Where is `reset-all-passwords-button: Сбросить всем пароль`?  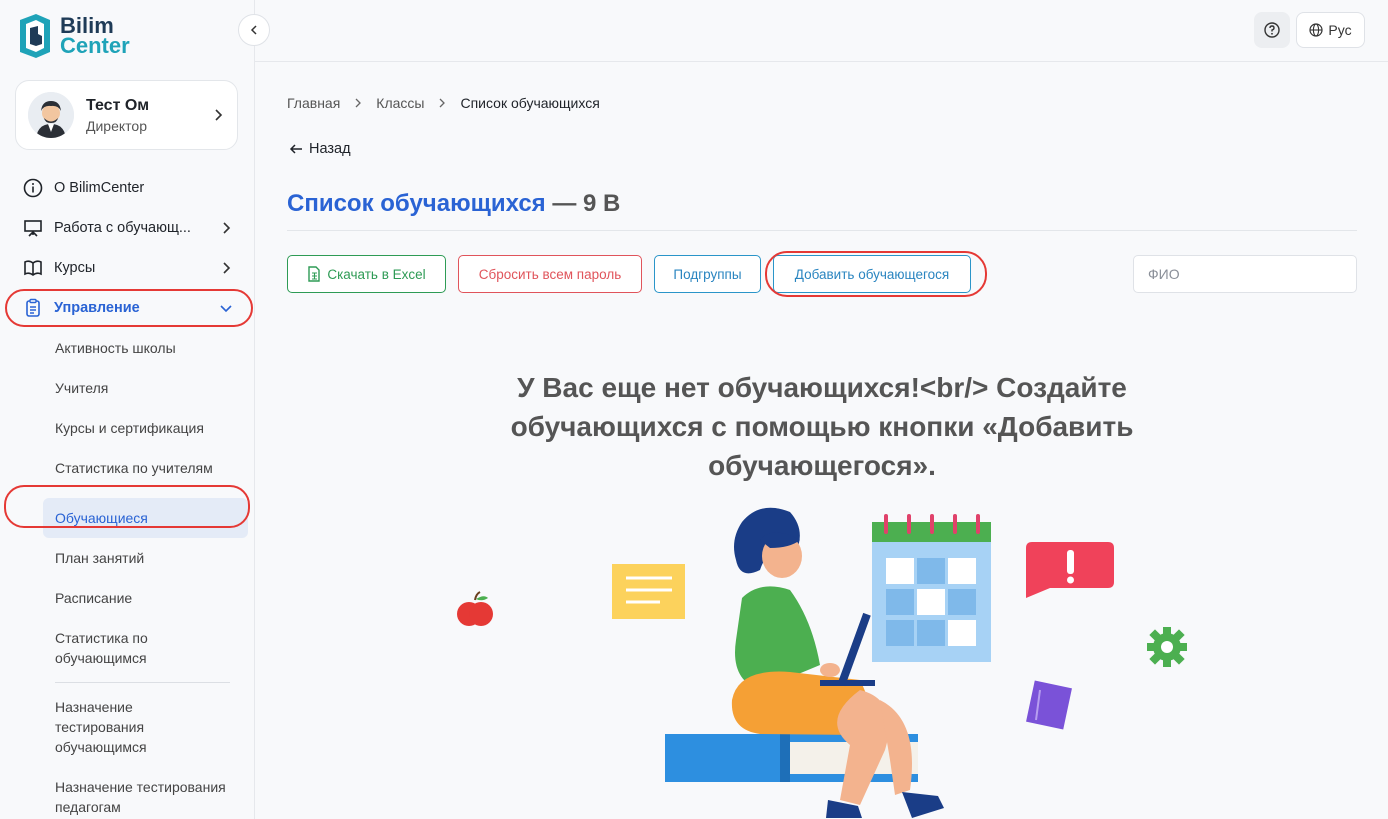 reset-all-passwords-button: Сбросить всем пароль is located at coordinates (550, 274).